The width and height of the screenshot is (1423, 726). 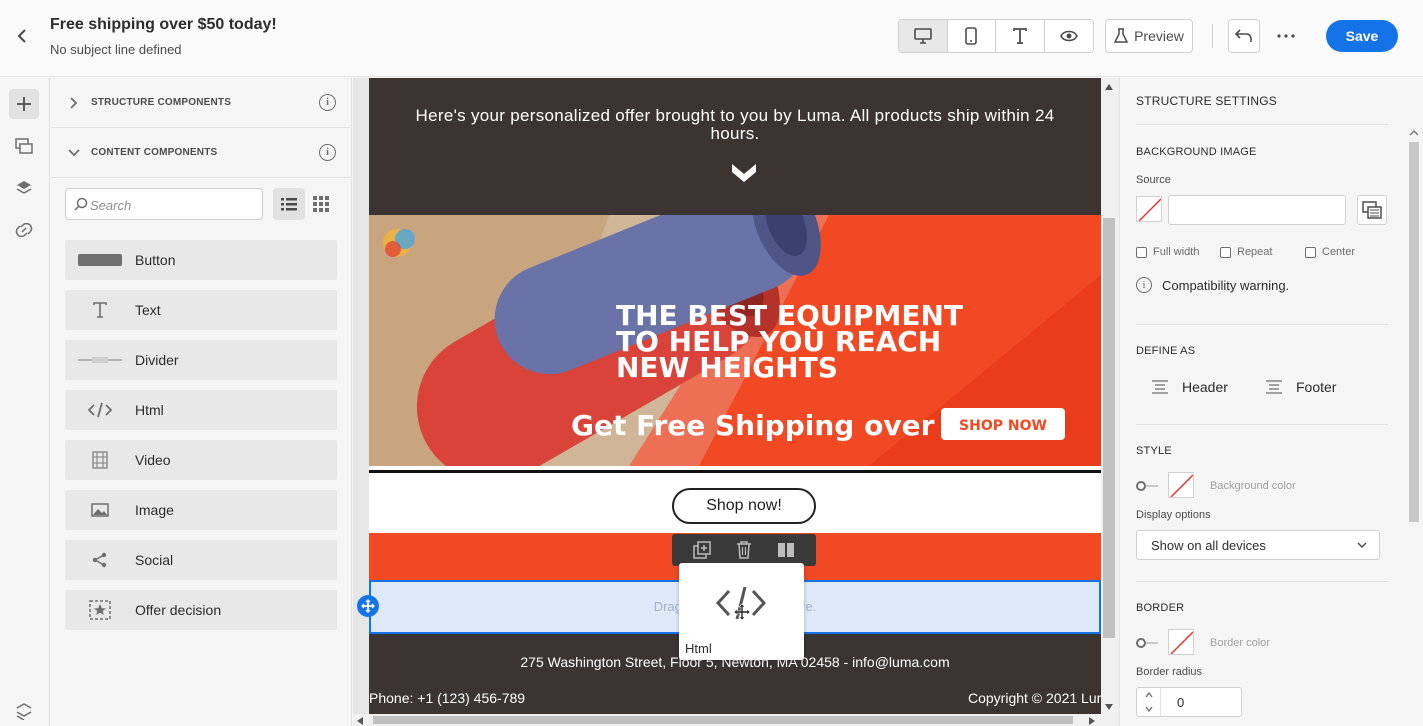 I want to click on preview-button: Preview, so click(x=1149, y=36).